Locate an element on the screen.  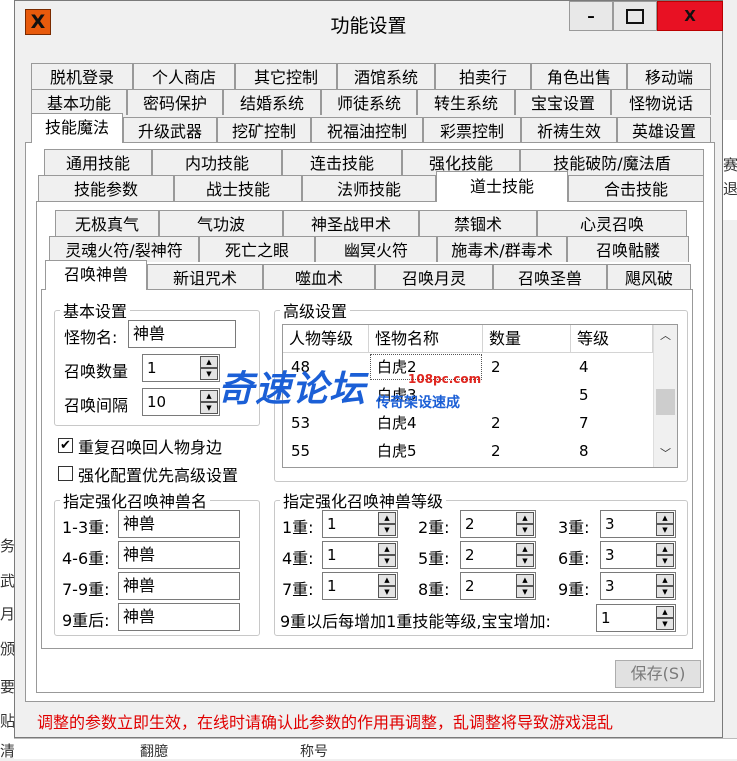
column-header: 人物等级 is located at coordinates (326, 339).